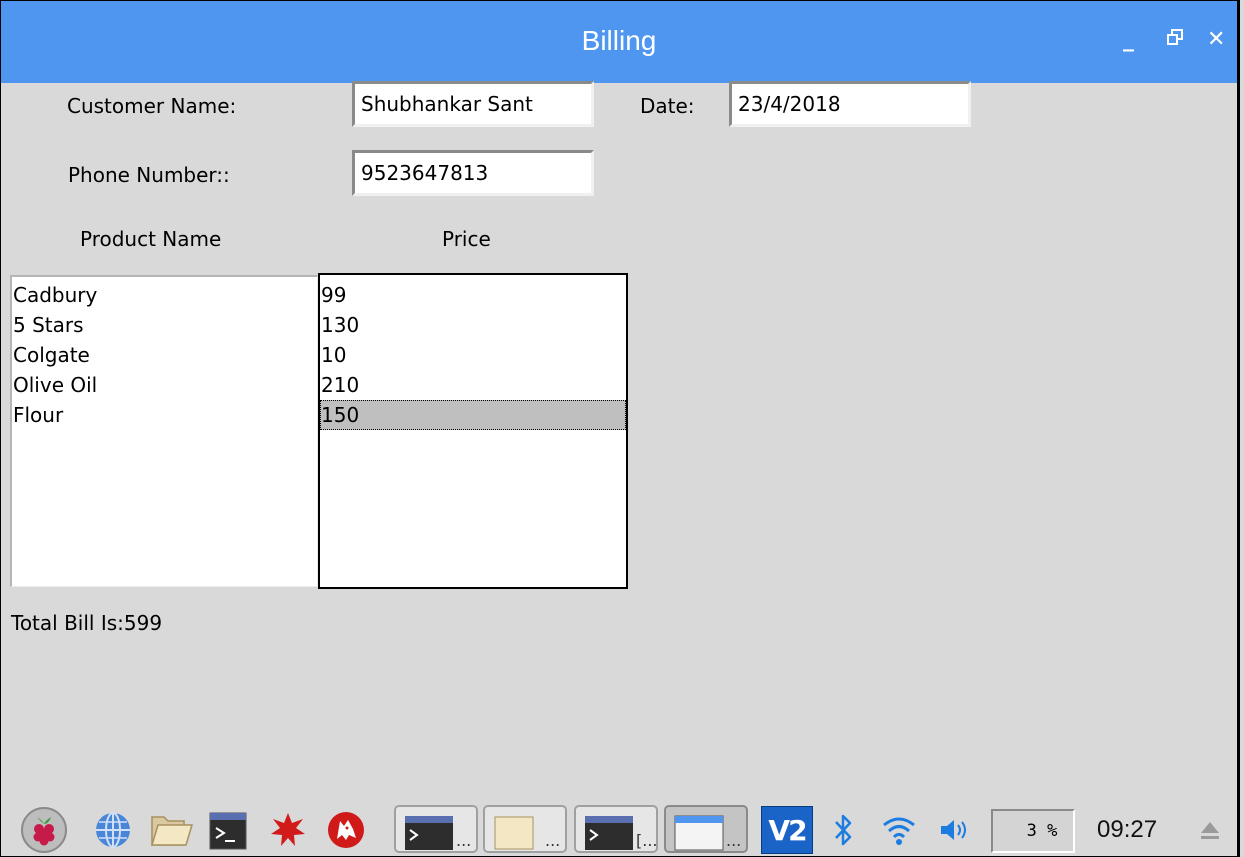 The width and height of the screenshot is (1244, 857). I want to click on bluetooth-button, so click(844, 830).